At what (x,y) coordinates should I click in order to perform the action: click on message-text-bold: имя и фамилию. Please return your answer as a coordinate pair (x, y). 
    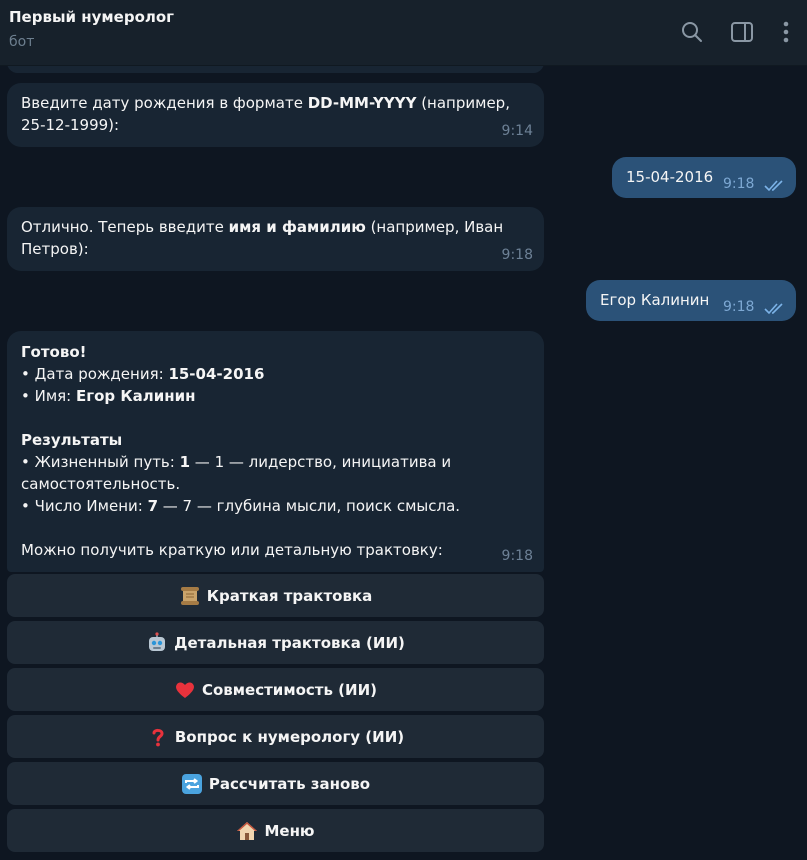
    Looking at the image, I should click on (297, 227).